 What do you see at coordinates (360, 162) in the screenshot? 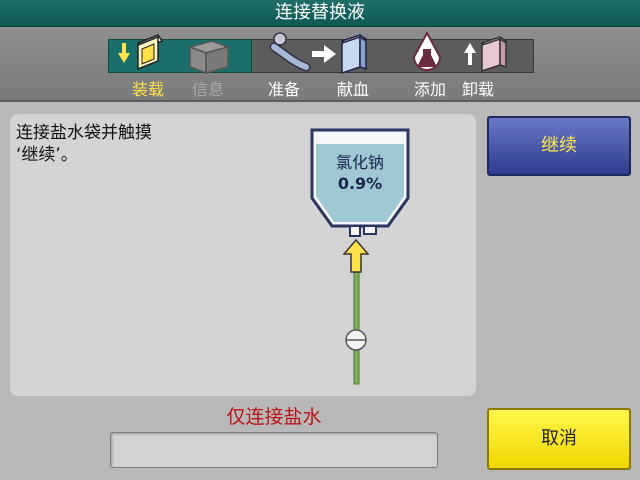
I see `bag-name-label: 氯化钠` at bounding box center [360, 162].